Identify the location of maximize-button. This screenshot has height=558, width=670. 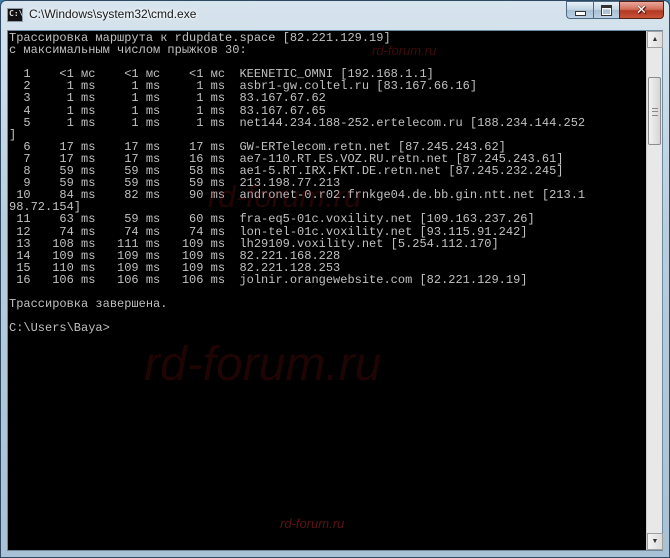
(606, 10).